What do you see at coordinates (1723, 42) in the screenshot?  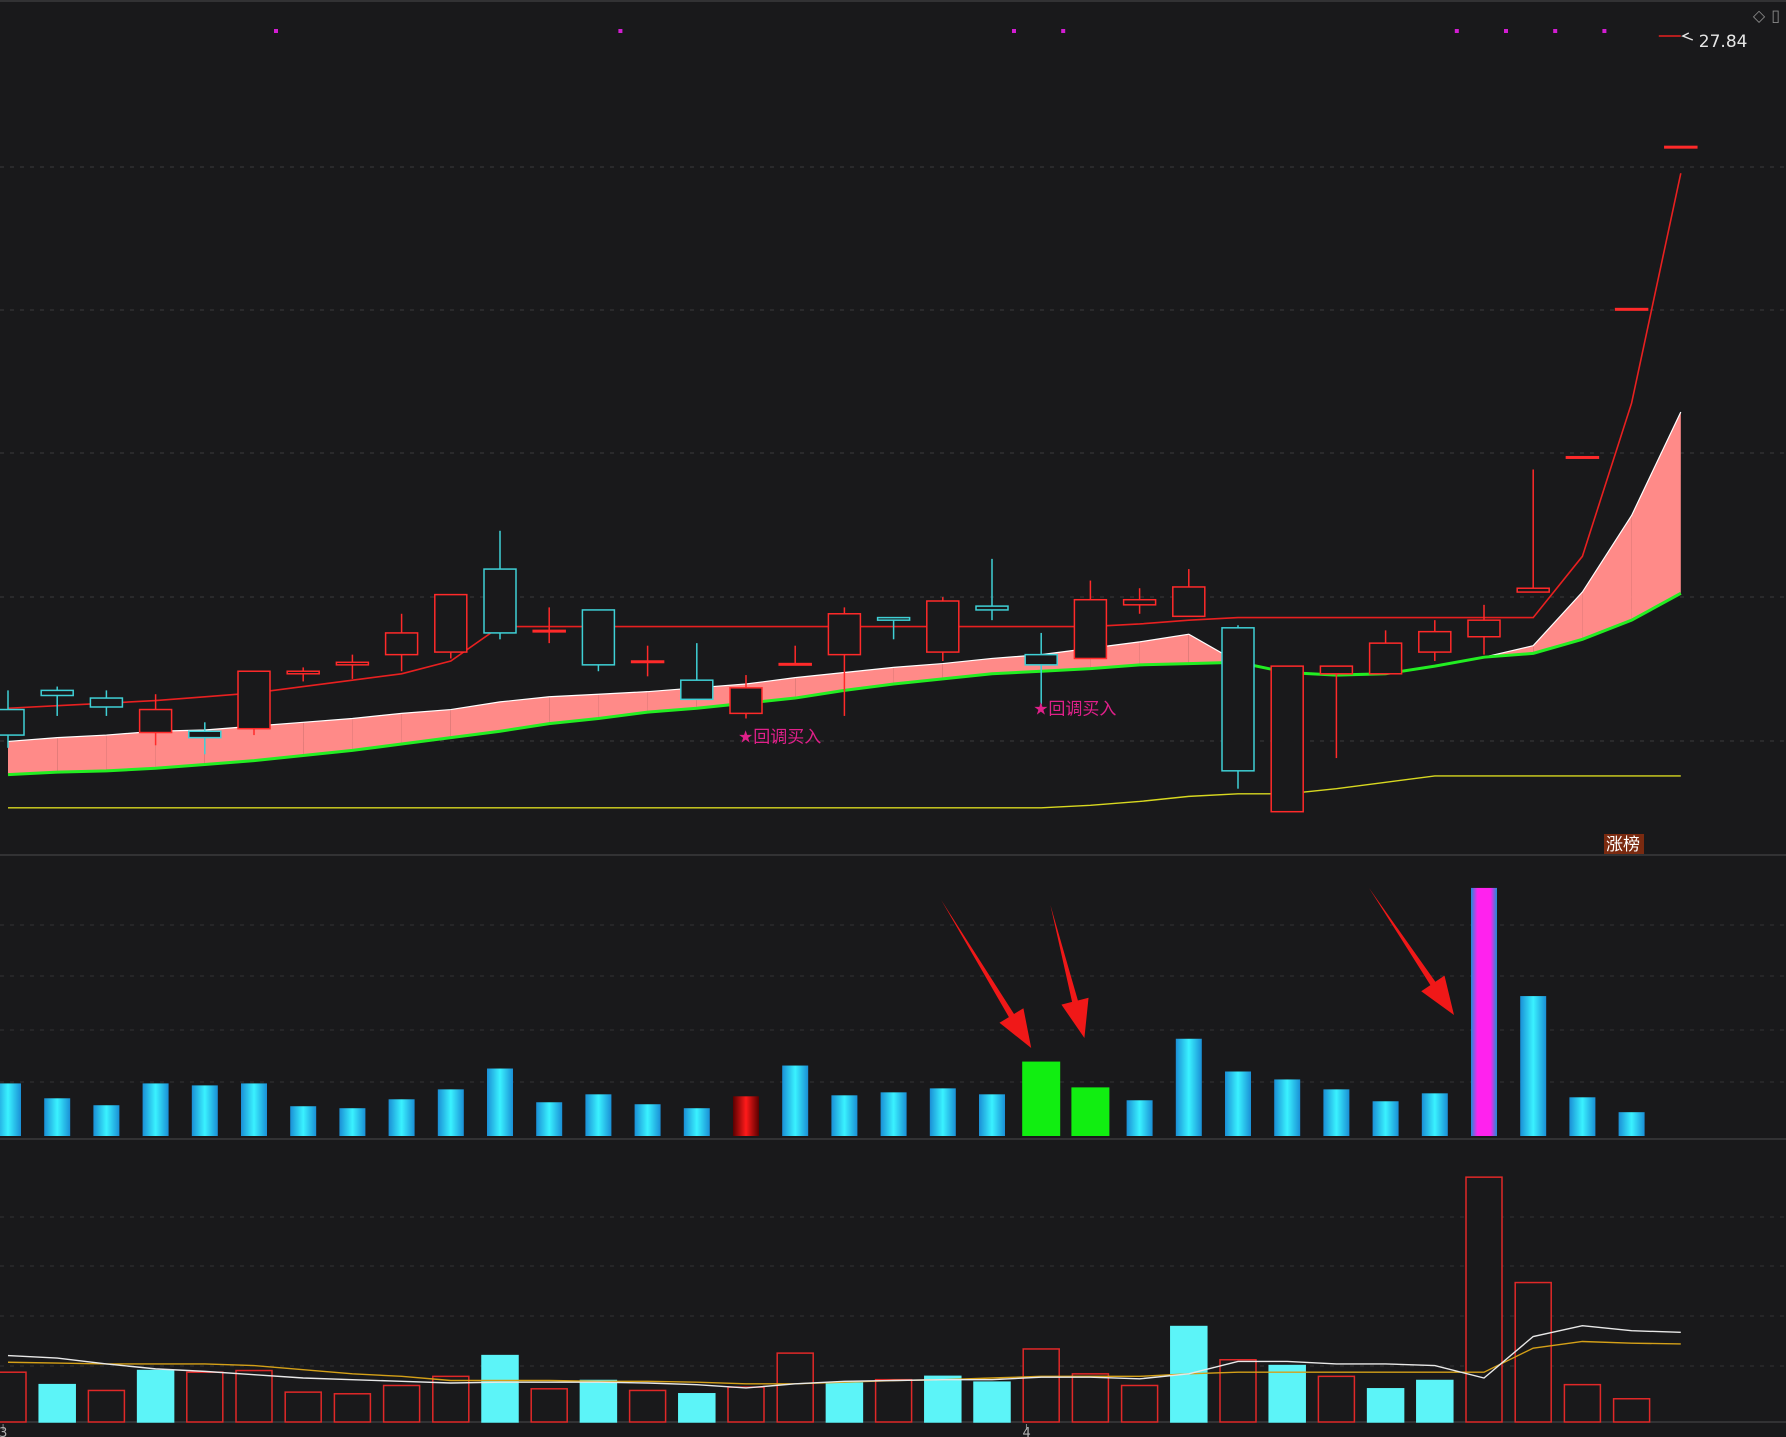 I see `high-price-label: 27.84` at bounding box center [1723, 42].